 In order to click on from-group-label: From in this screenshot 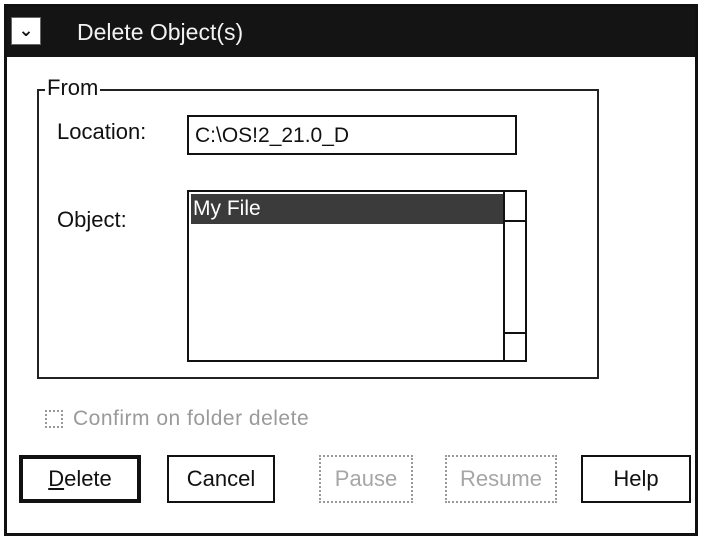, I will do `click(73, 88)`.